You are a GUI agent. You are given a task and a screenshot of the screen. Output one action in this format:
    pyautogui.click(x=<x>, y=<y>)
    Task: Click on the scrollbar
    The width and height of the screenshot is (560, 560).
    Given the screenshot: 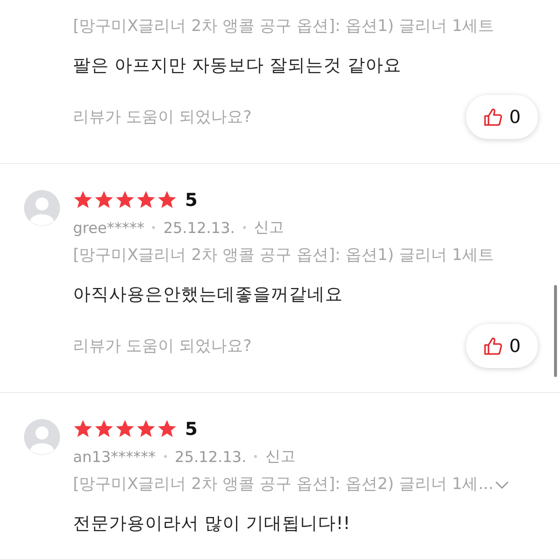 What is the action you would take?
    pyautogui.click(x=555, y=331)
    